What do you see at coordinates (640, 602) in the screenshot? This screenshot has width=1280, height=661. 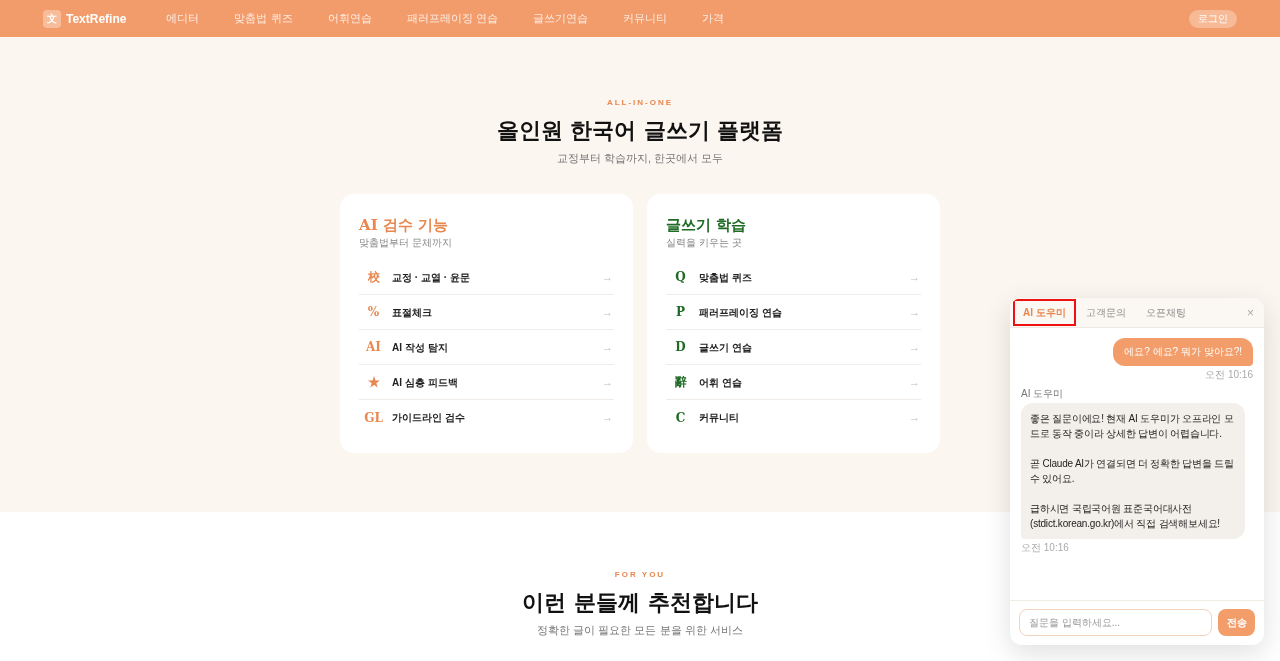 I see `section-title: 이런 분들께 추천합니다` at bounding box center [640, 602].